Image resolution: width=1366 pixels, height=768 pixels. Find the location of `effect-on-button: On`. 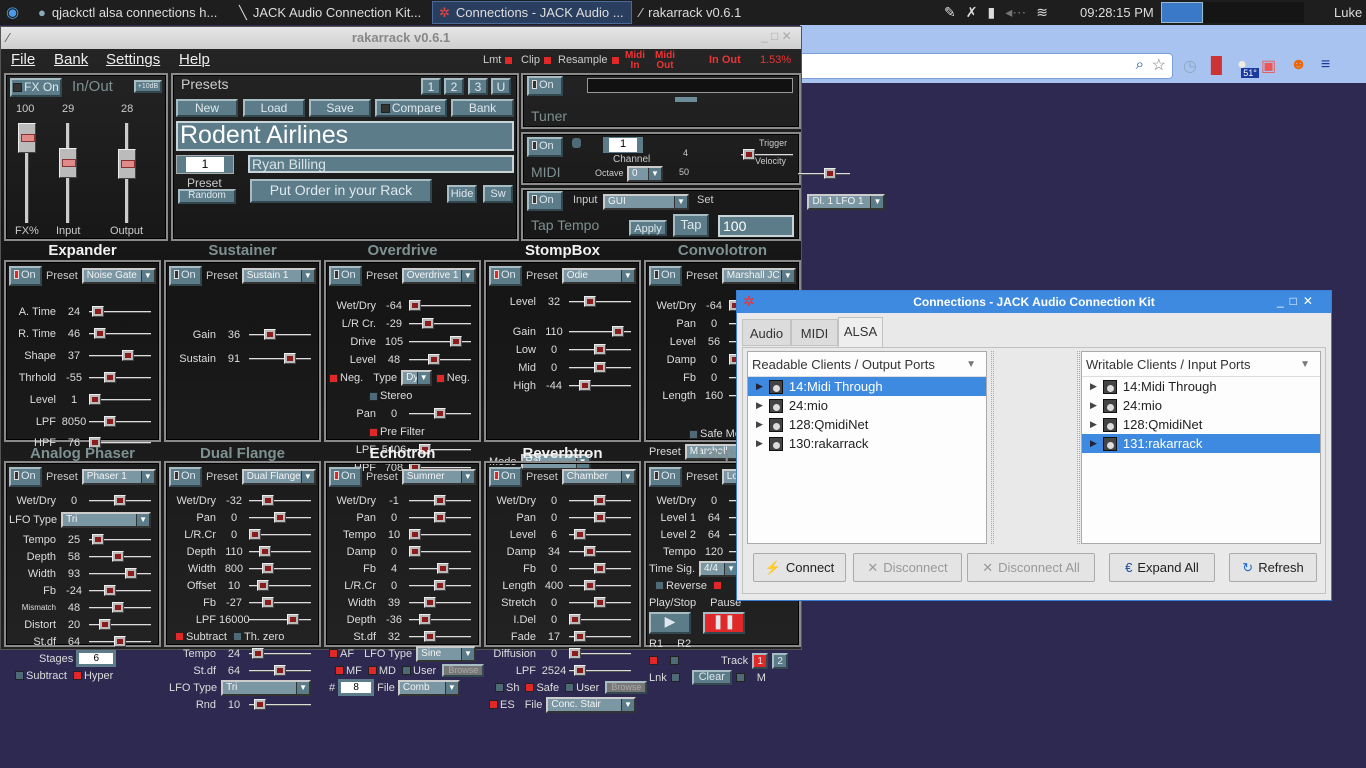

effect-on-button: On is located at coordinates (185, 276).